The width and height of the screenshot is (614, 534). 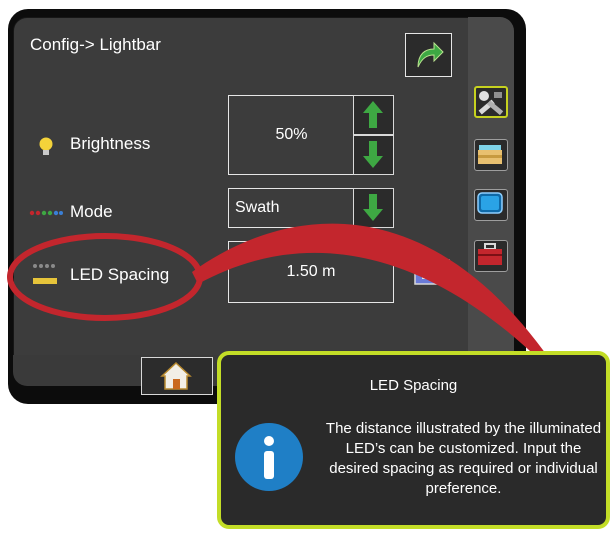 What do you see at coordinates (269, 457) in the screenshot?
I see `info-icon` at bounding box center [269, 457].